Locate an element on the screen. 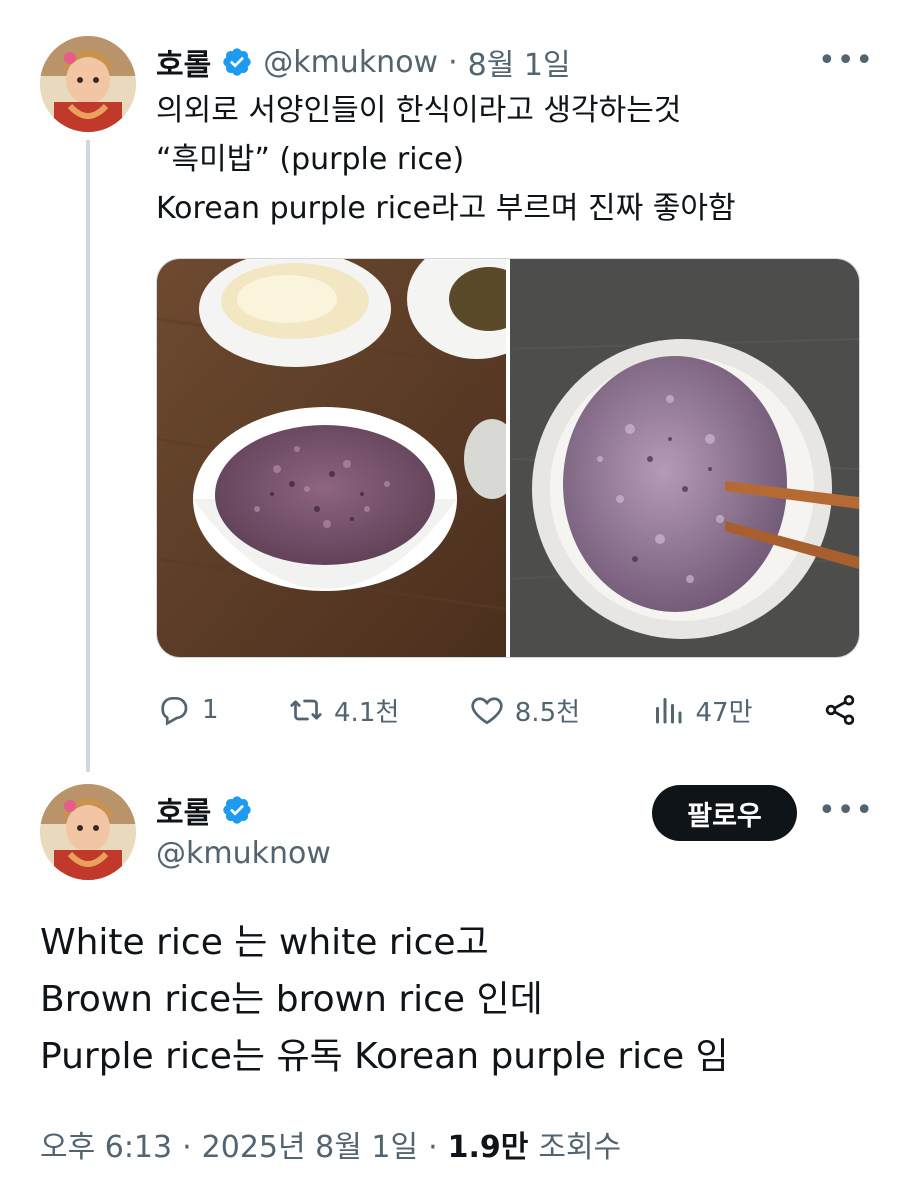 This screenshot has width=900, height=1179. tweet-date: 8월 1일 is located at coordinates (519, 62).